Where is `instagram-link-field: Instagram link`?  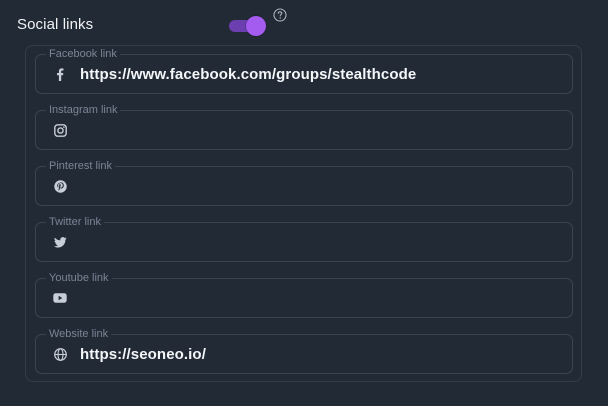 instagram-link-field: Instagram link is located at coordinates (304, 126).